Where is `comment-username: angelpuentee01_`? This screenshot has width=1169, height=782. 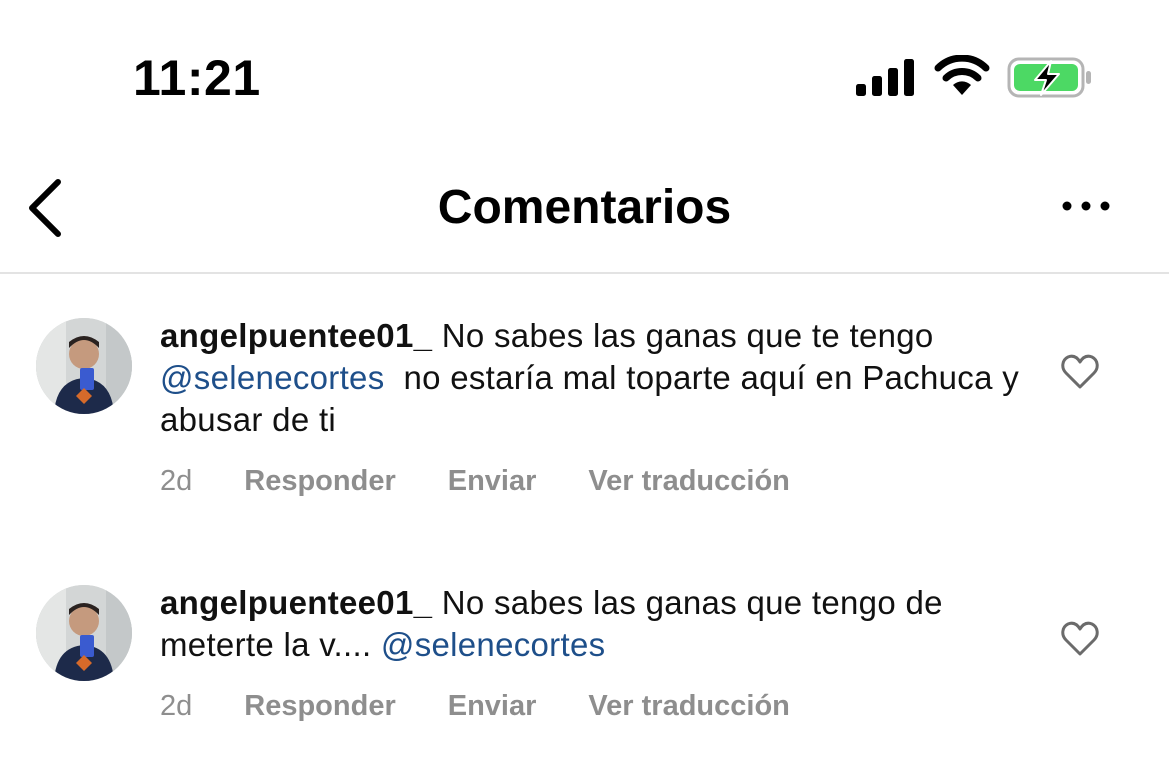 comment-username: angelpuentee01_ is located at coordinates (296, 602).